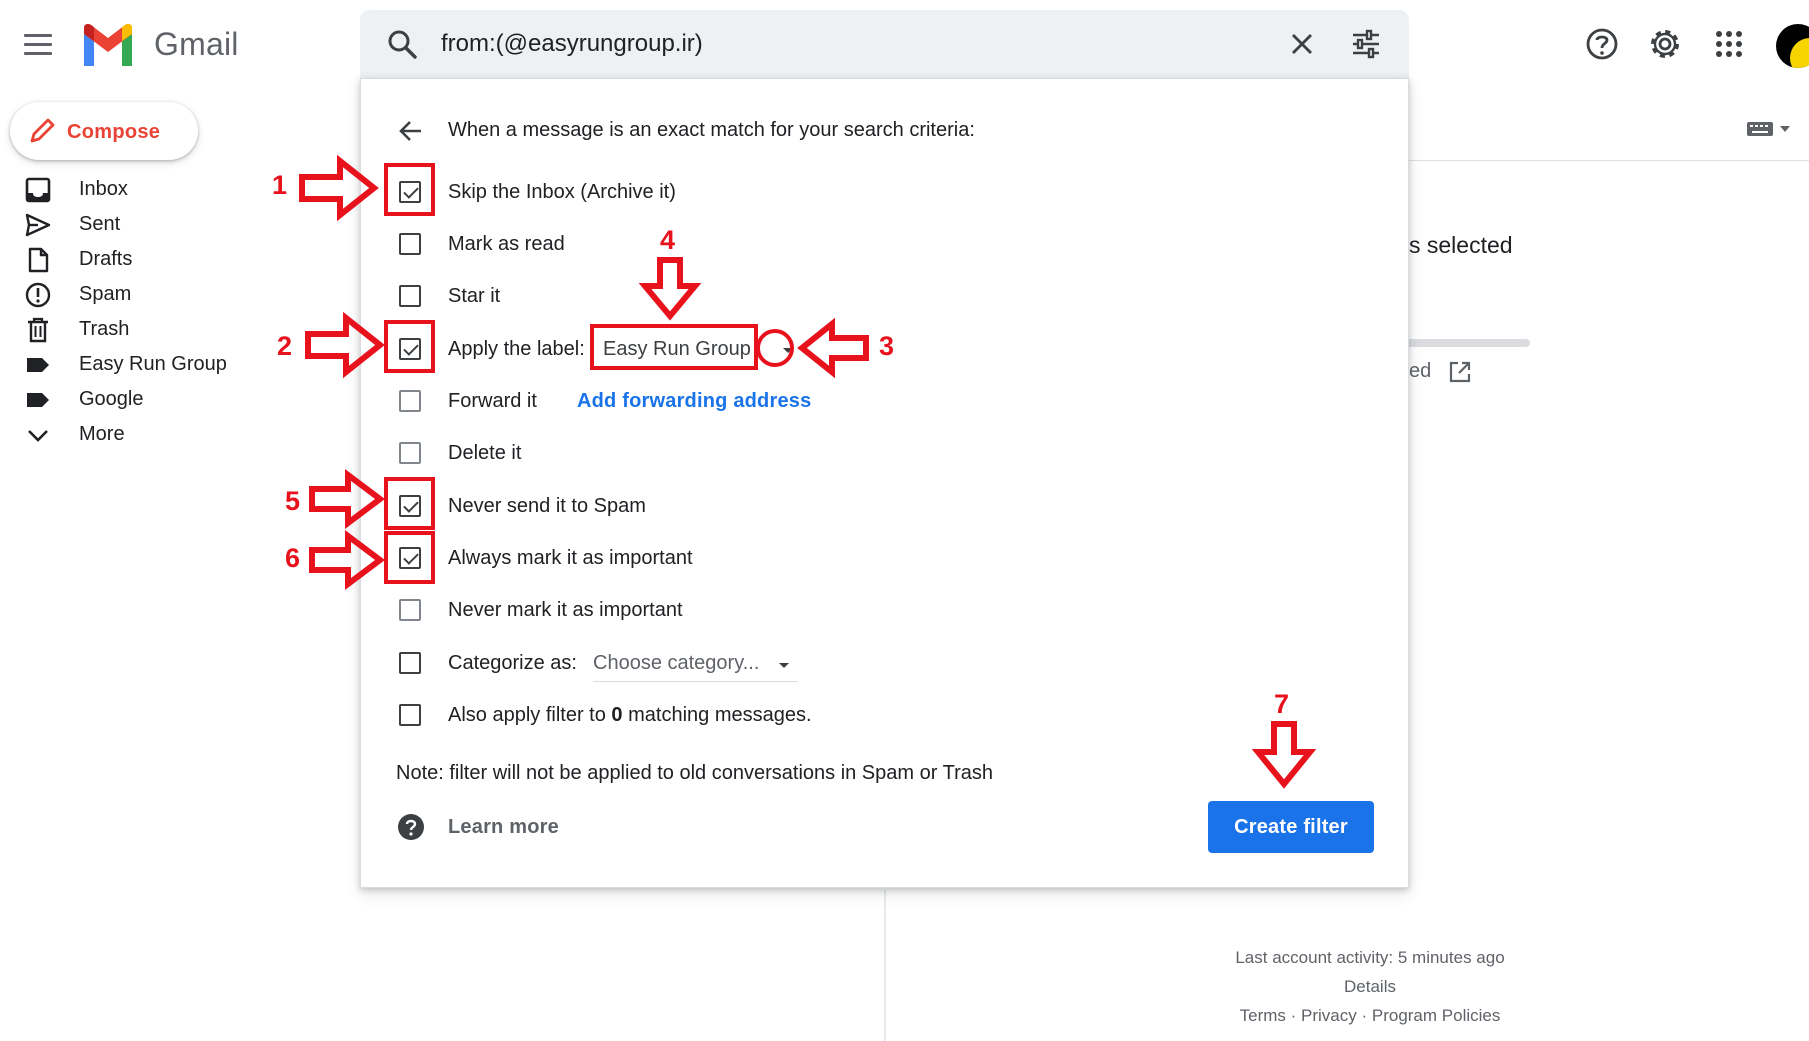  What do you see at coordinates (293, 558) in the screenshot?
I see `annotation-number: 6` at bounding box center [293, 558].